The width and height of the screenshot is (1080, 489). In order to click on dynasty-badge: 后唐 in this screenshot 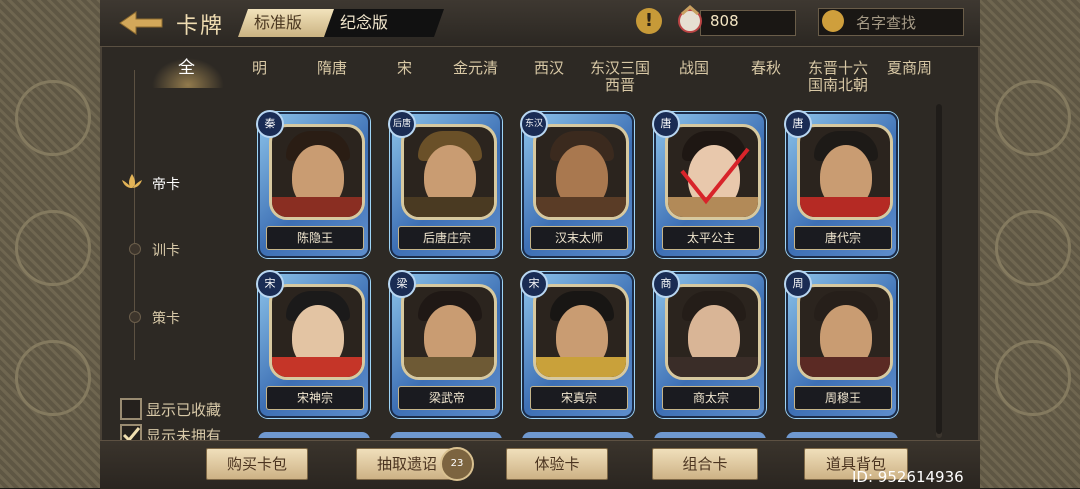, I will do `click(402, 124)`.